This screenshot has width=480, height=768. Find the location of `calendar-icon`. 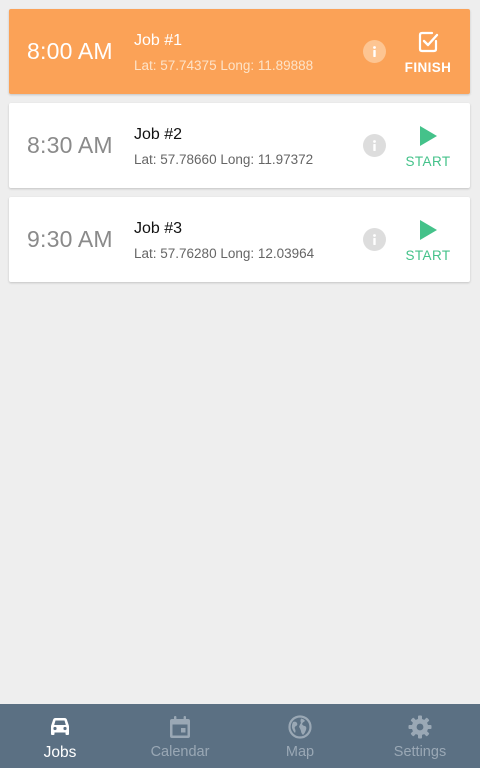

calendar-icon is located at coordinates (180, 727).